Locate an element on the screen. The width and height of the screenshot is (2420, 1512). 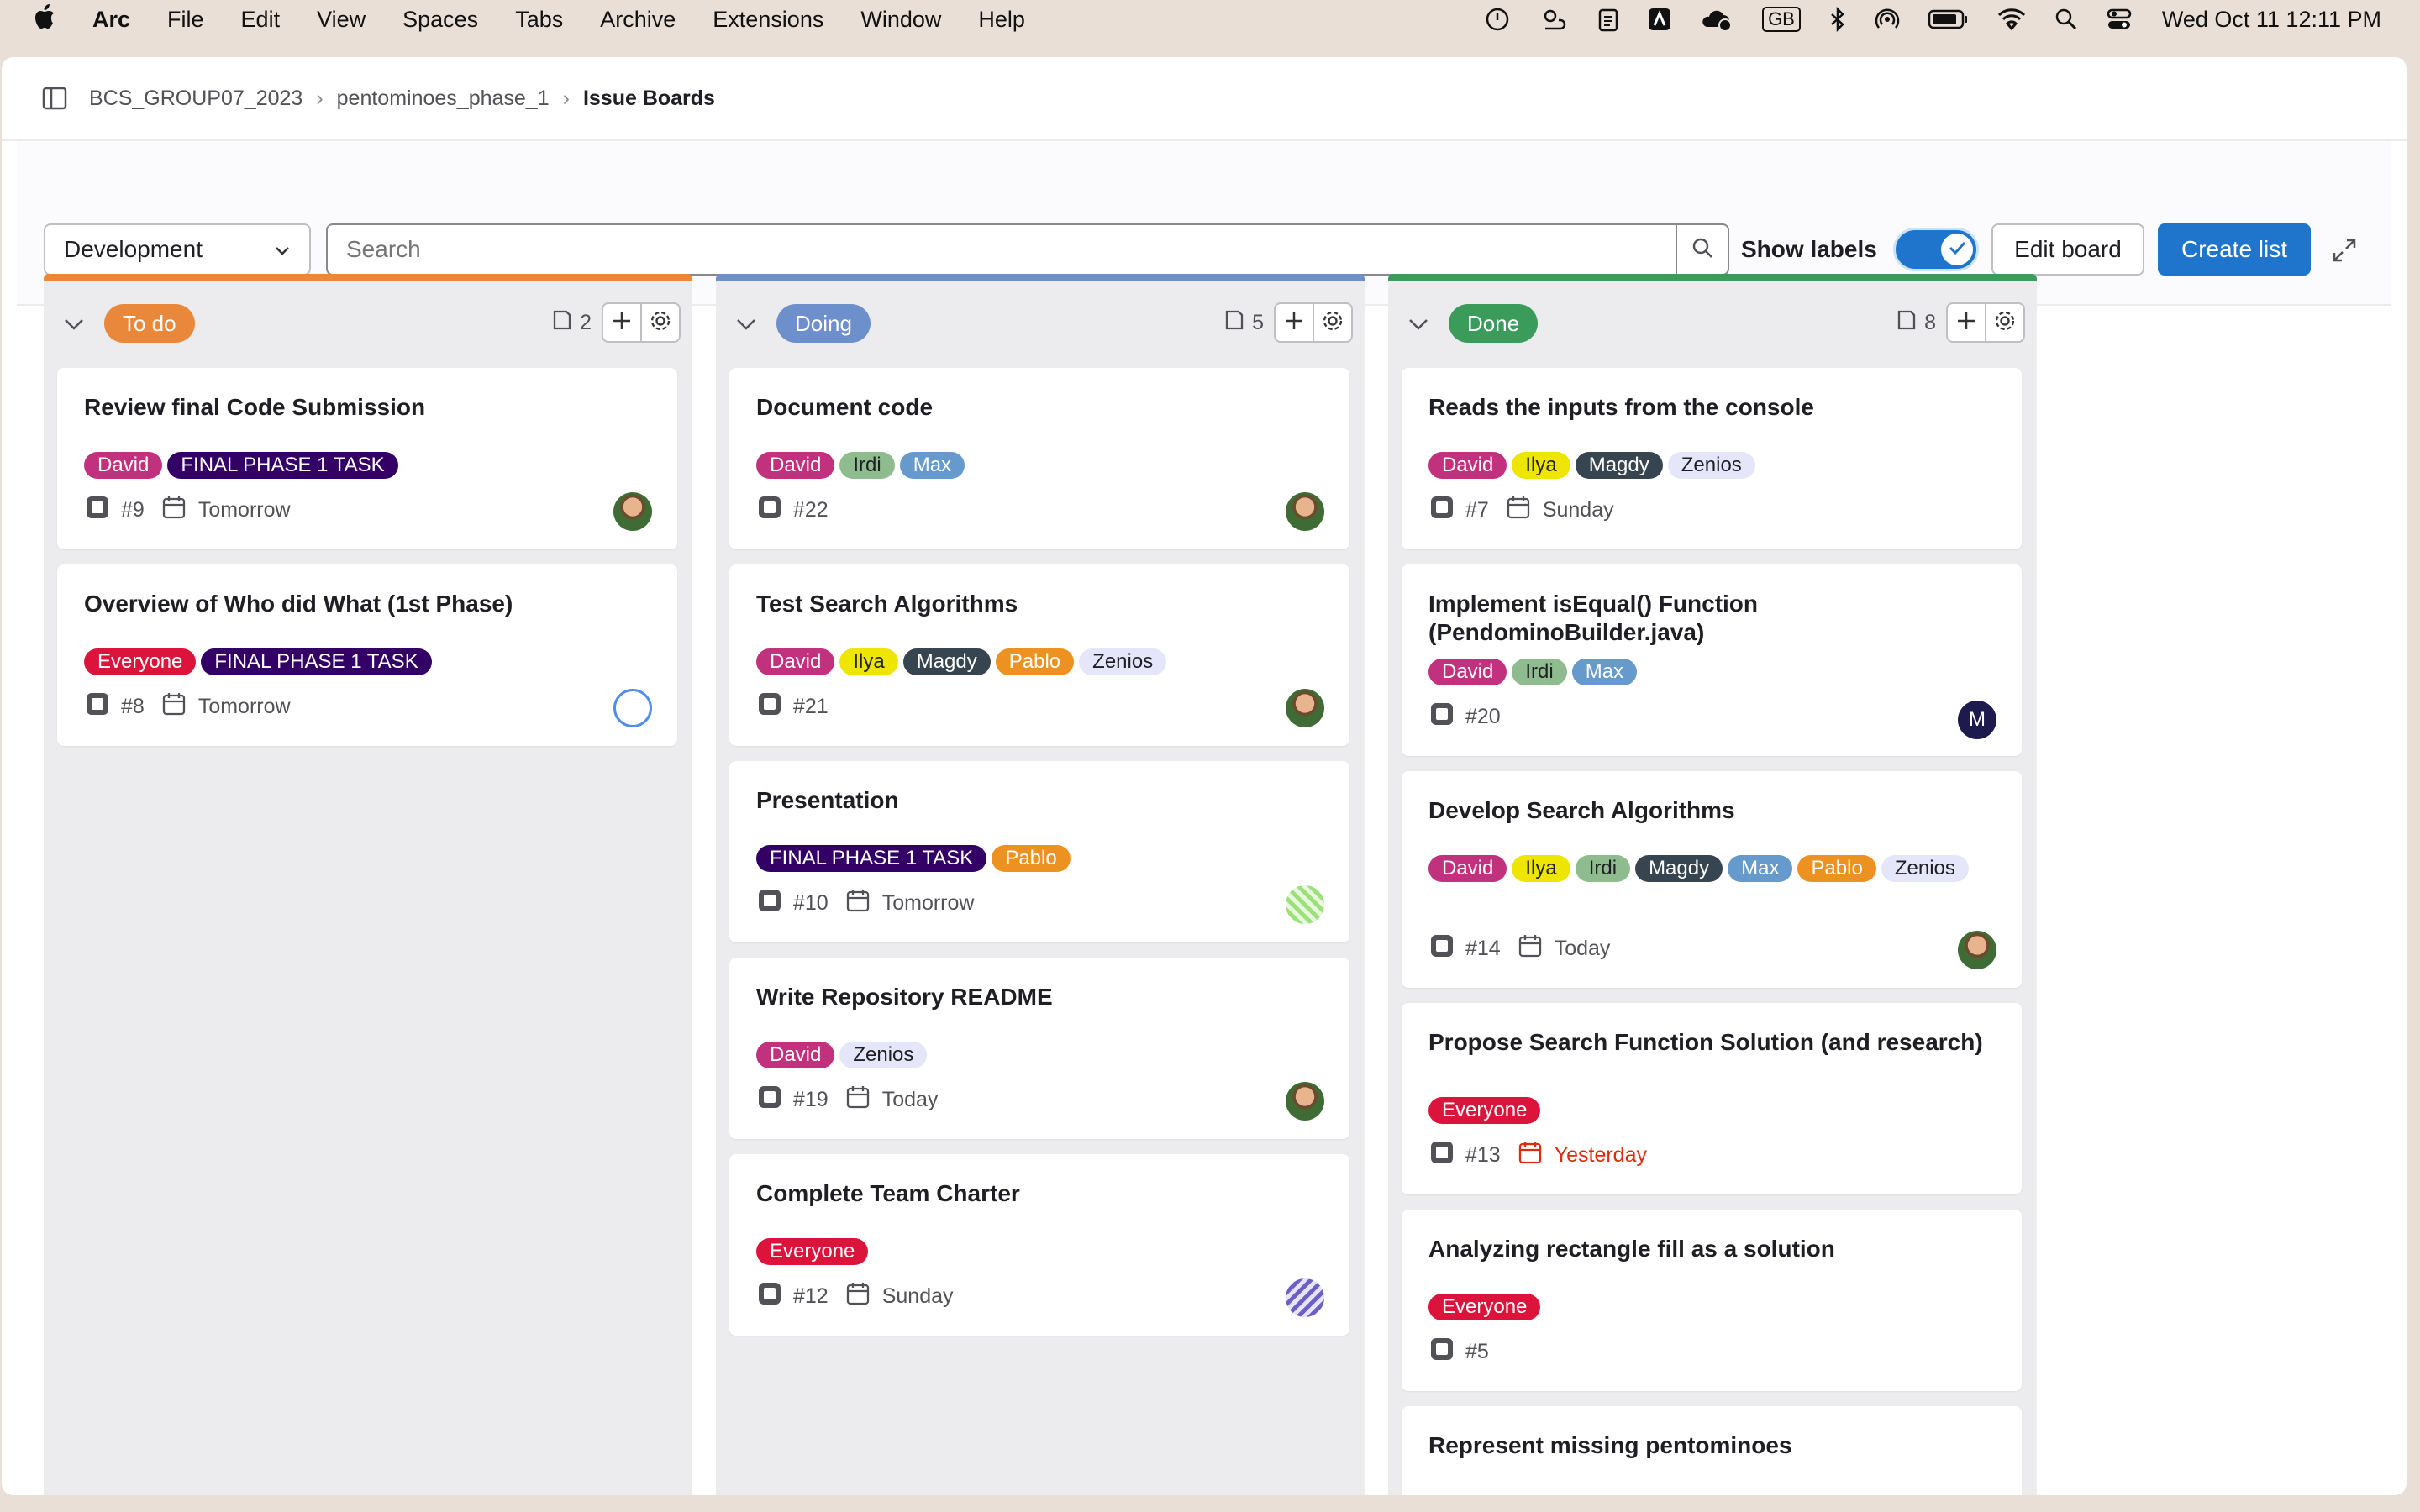
issue-title: Reads the inputs from the console is located at coordinates (1706, 407).